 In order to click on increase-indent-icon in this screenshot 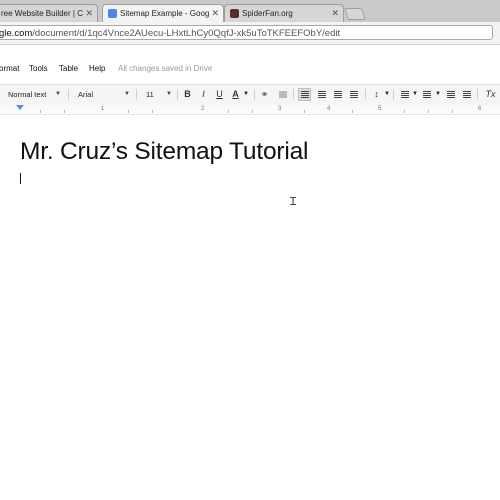, I will do `click(466, 94)`.